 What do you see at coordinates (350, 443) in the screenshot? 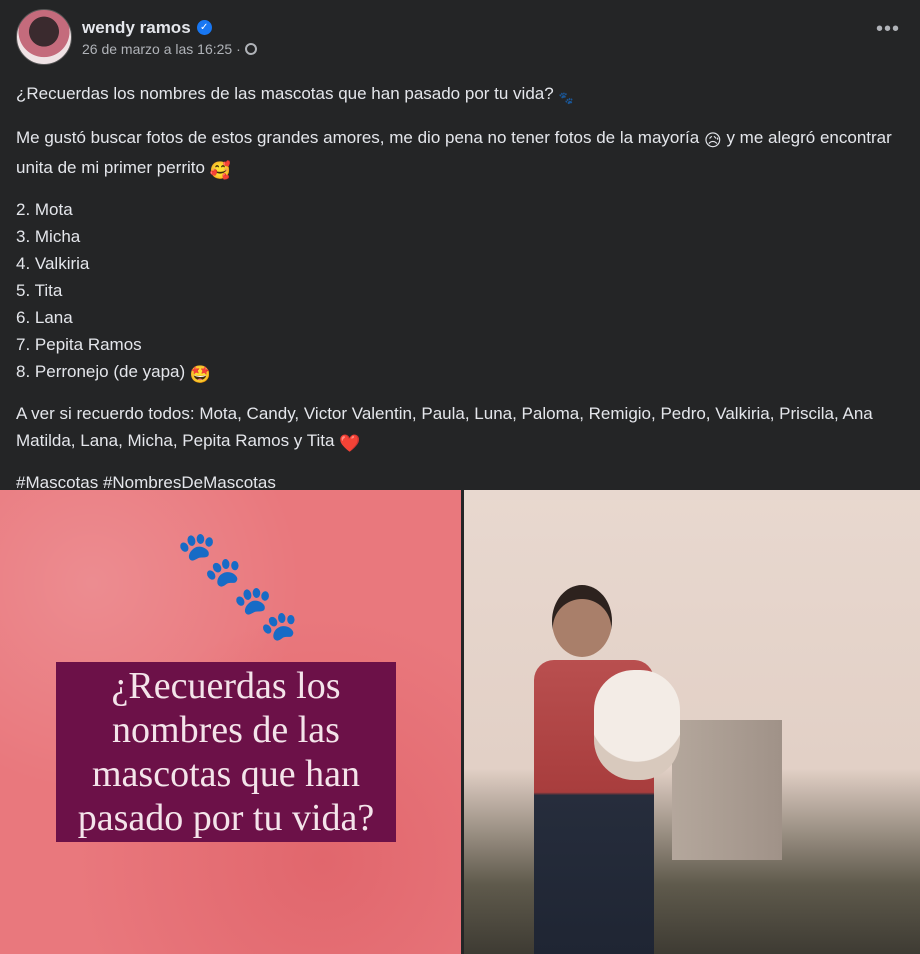
I see `heart-emoji-icon: ❤️` at bounding box center [350, 443].